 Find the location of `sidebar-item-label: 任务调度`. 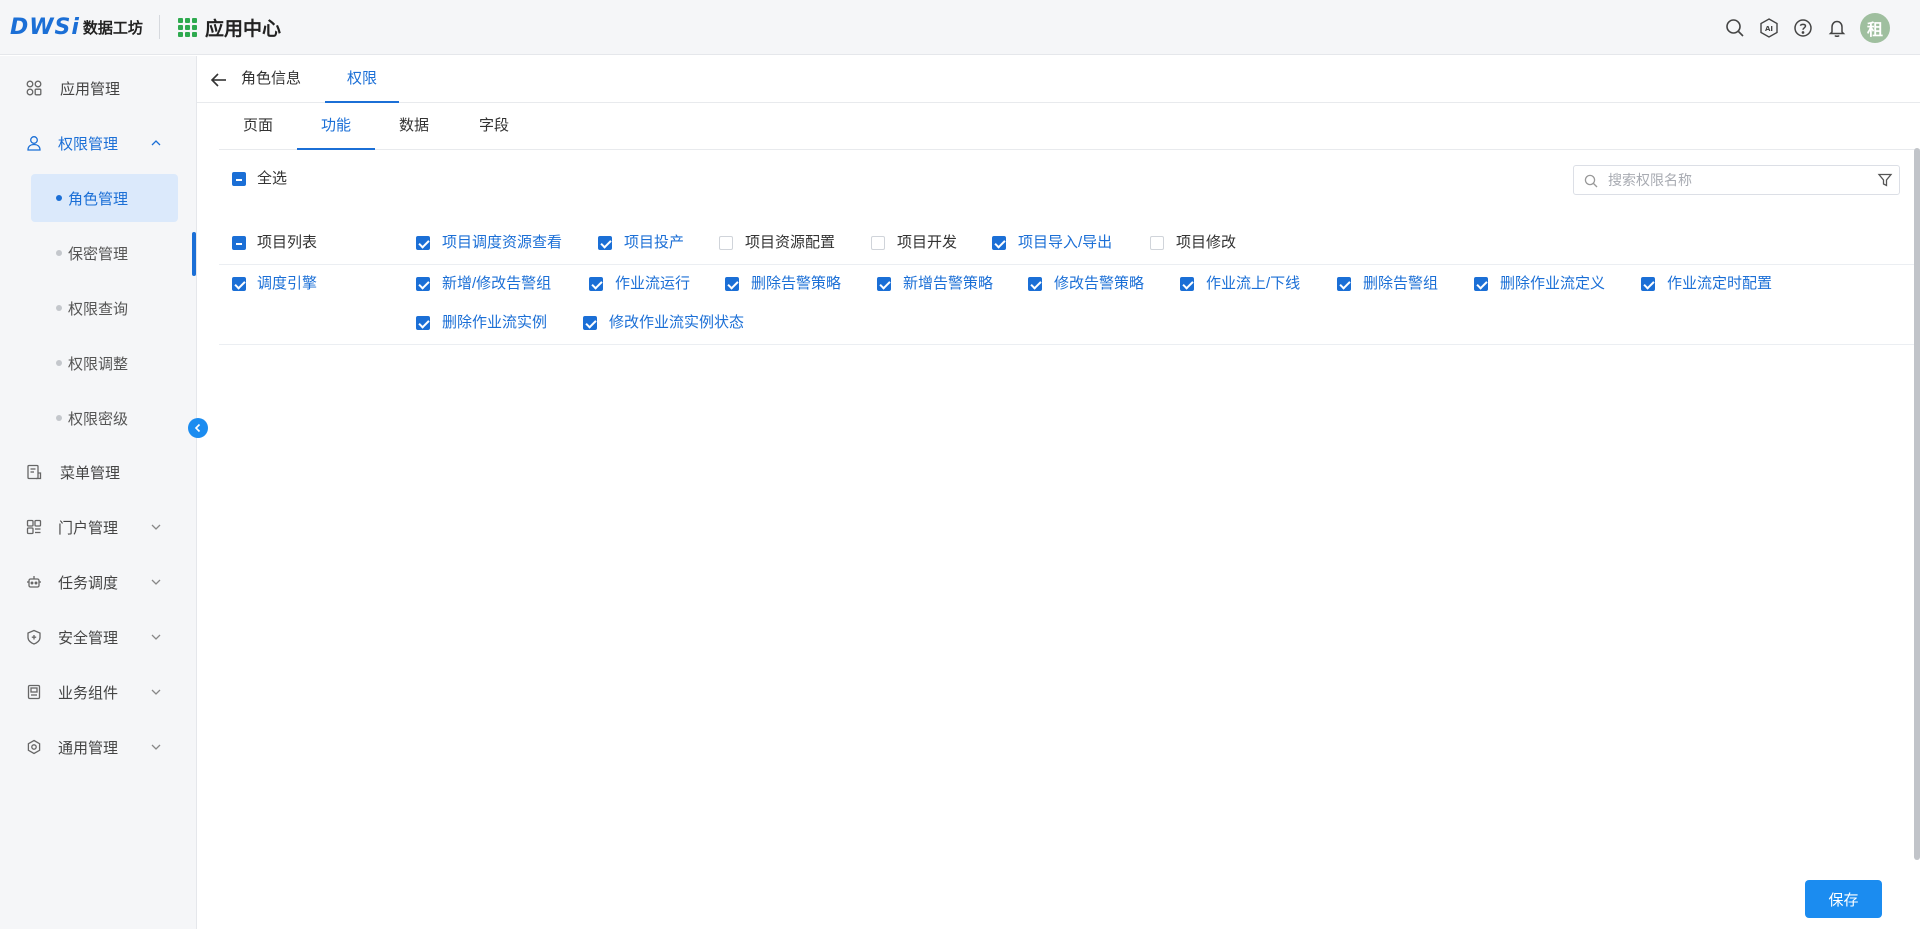

sidebar-item-label: 任务调度 is located at coordinates (88, 583).